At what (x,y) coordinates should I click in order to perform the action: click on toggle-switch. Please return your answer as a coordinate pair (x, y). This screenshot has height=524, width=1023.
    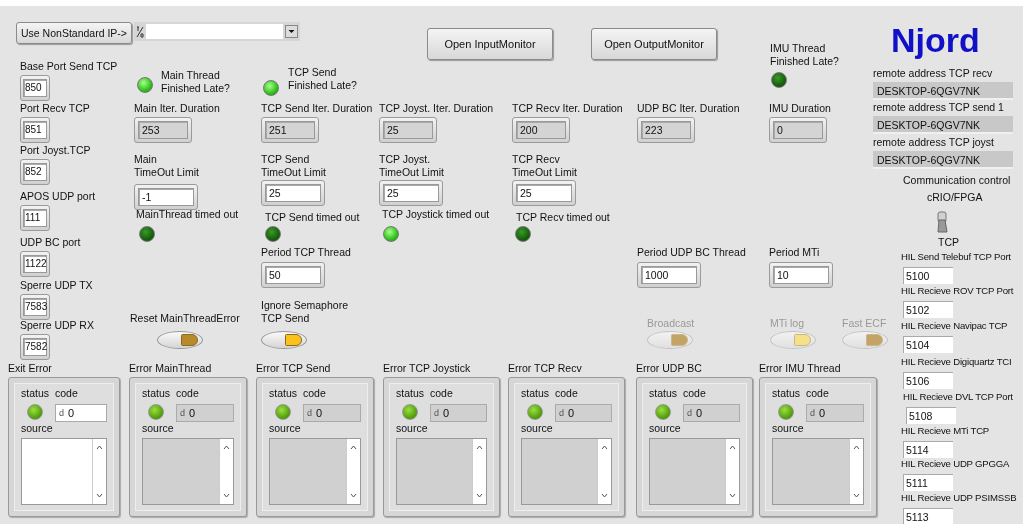
    Looking at the image, I should click on (942, 223).